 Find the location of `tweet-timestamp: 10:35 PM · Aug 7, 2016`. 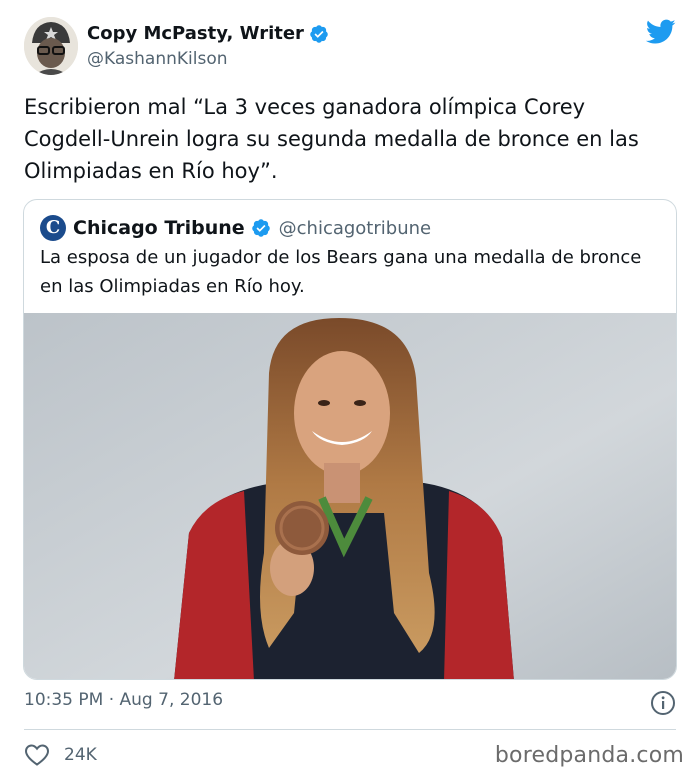

tweet-timestamp: 10:35 PM · Aug 7, 2016 is located at coordinates (123, 700).